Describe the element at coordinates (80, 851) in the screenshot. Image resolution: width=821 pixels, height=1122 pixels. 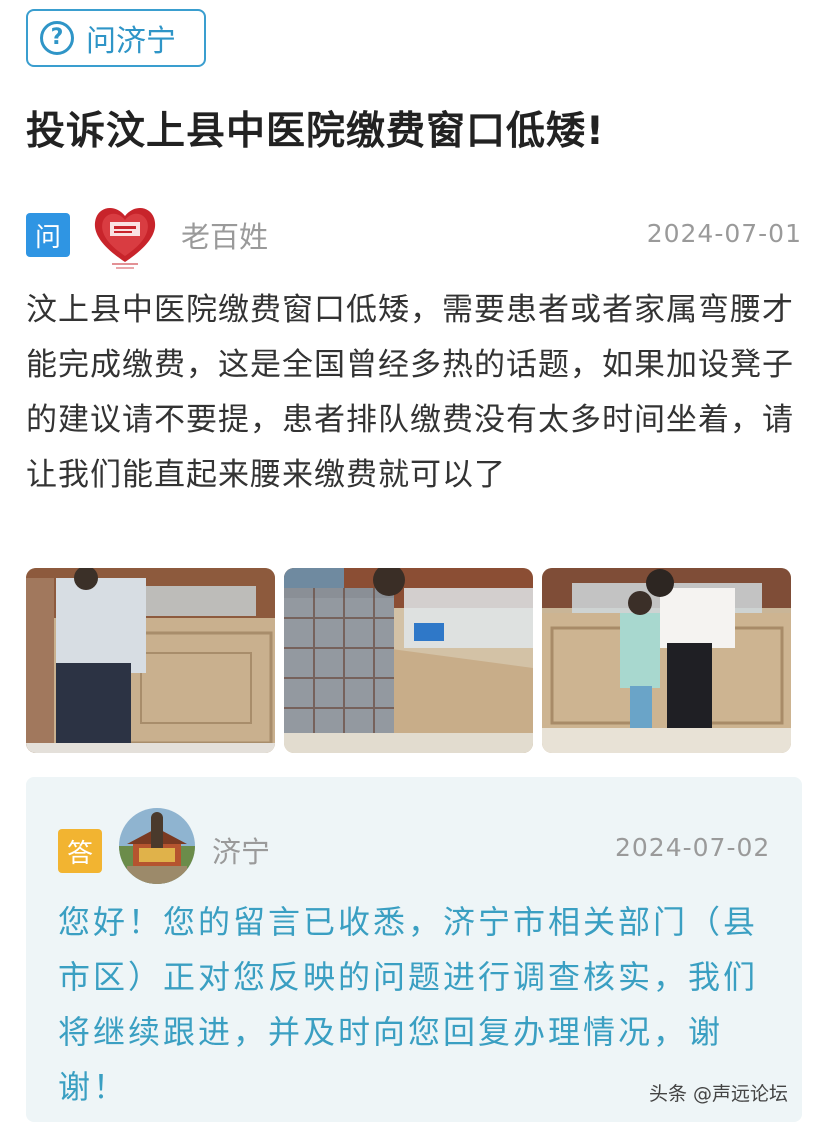
I see `answer-badge: 答` at that location.